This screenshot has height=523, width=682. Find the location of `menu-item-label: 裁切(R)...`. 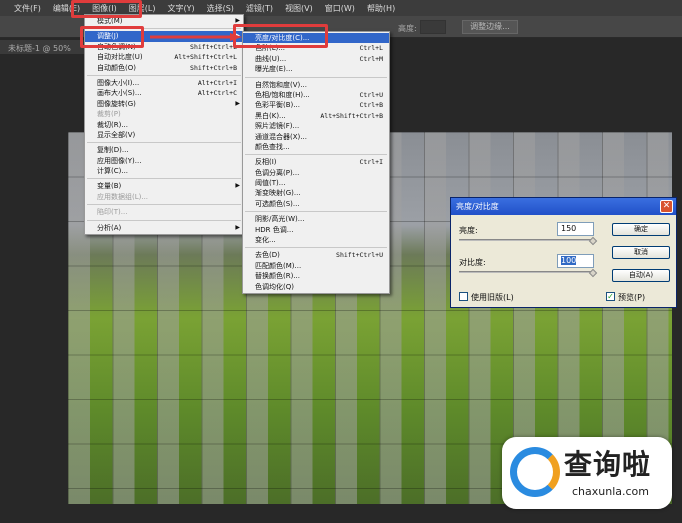

menu-item-label: 裁切(R)... is located at coordinates (113, 124).